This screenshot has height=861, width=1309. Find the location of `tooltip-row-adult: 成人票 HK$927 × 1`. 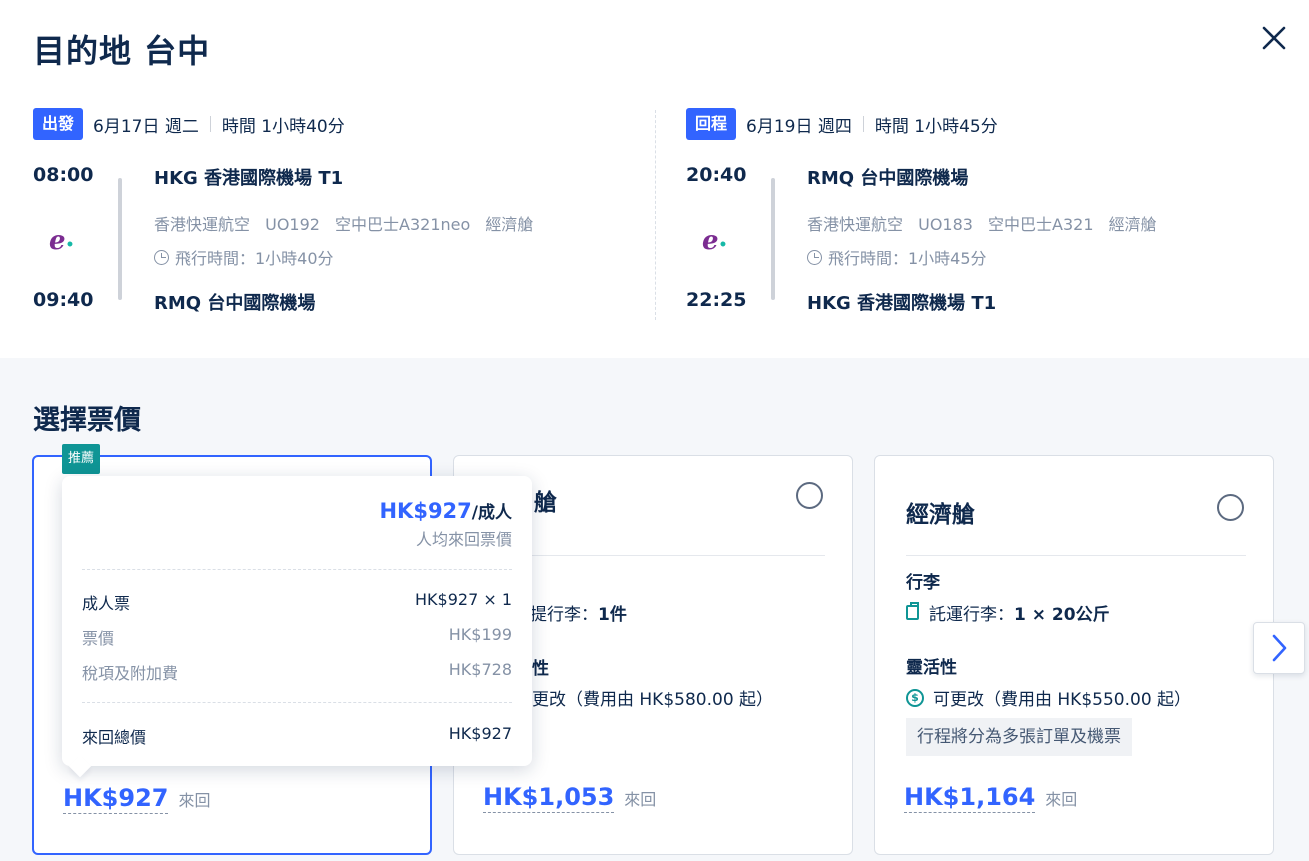

tooltip-row-adult: 成人票 HK$927 × 1 is located at coordinates (297, 602).